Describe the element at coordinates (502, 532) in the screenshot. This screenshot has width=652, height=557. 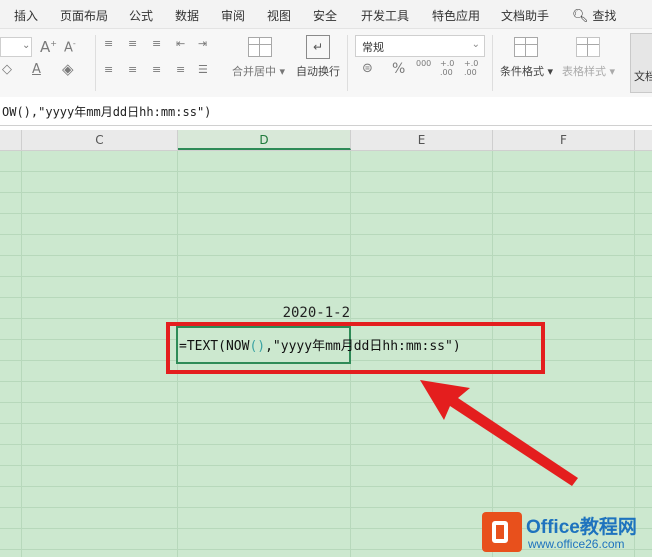
I see `office-logo-icon` at that location.